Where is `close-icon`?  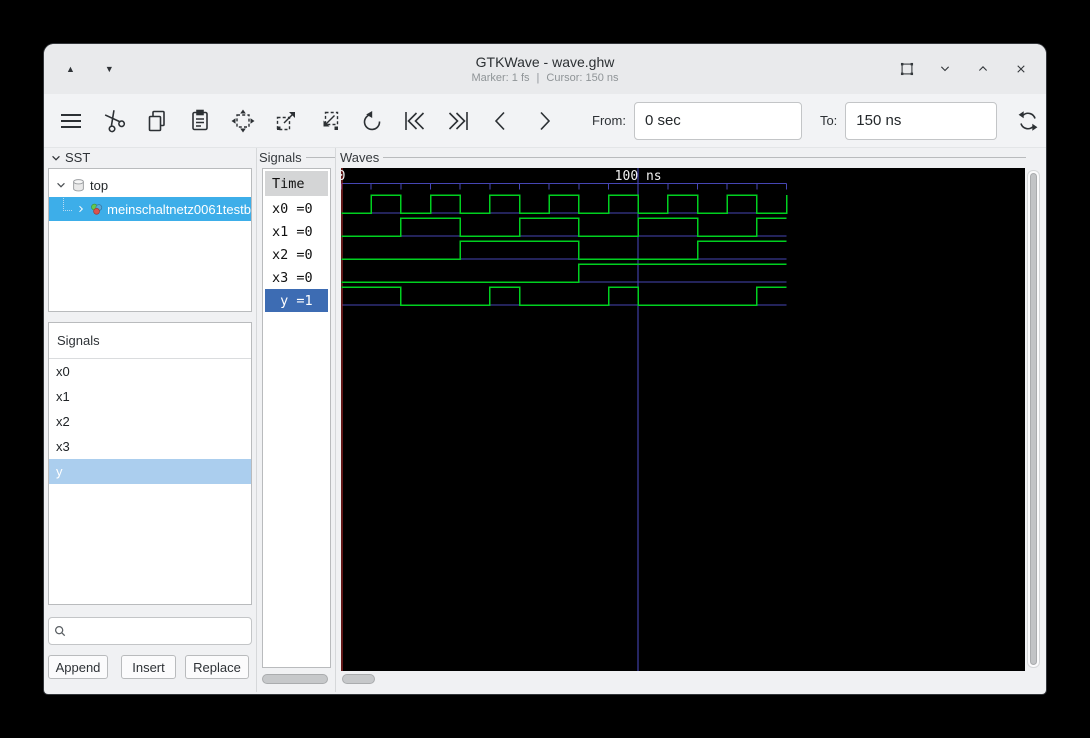 close-icon is located at coordinates (1021, 69).